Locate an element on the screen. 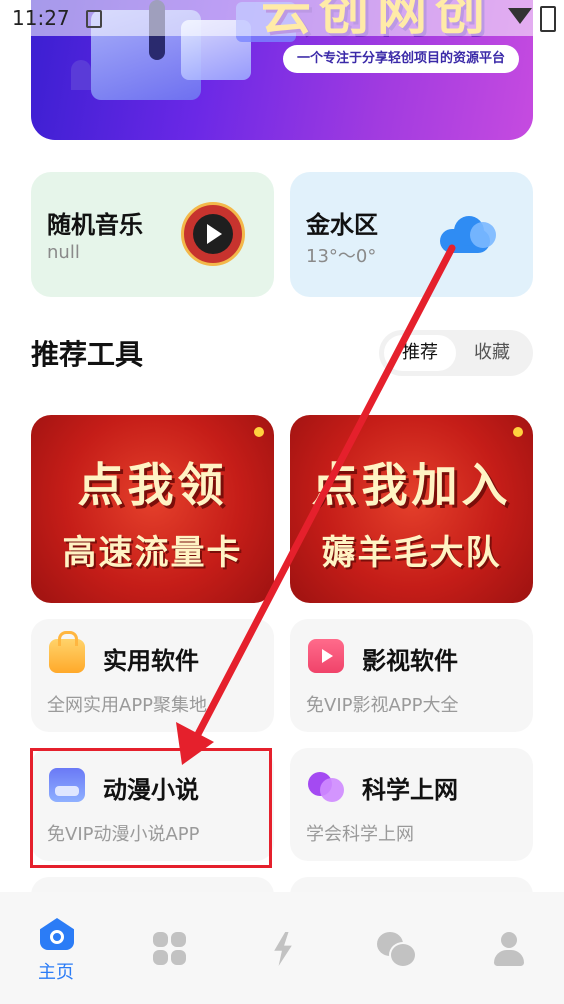 The width and height of the screenshot is (564, 1004). lightning-icon is located at coordinates (283, 949).